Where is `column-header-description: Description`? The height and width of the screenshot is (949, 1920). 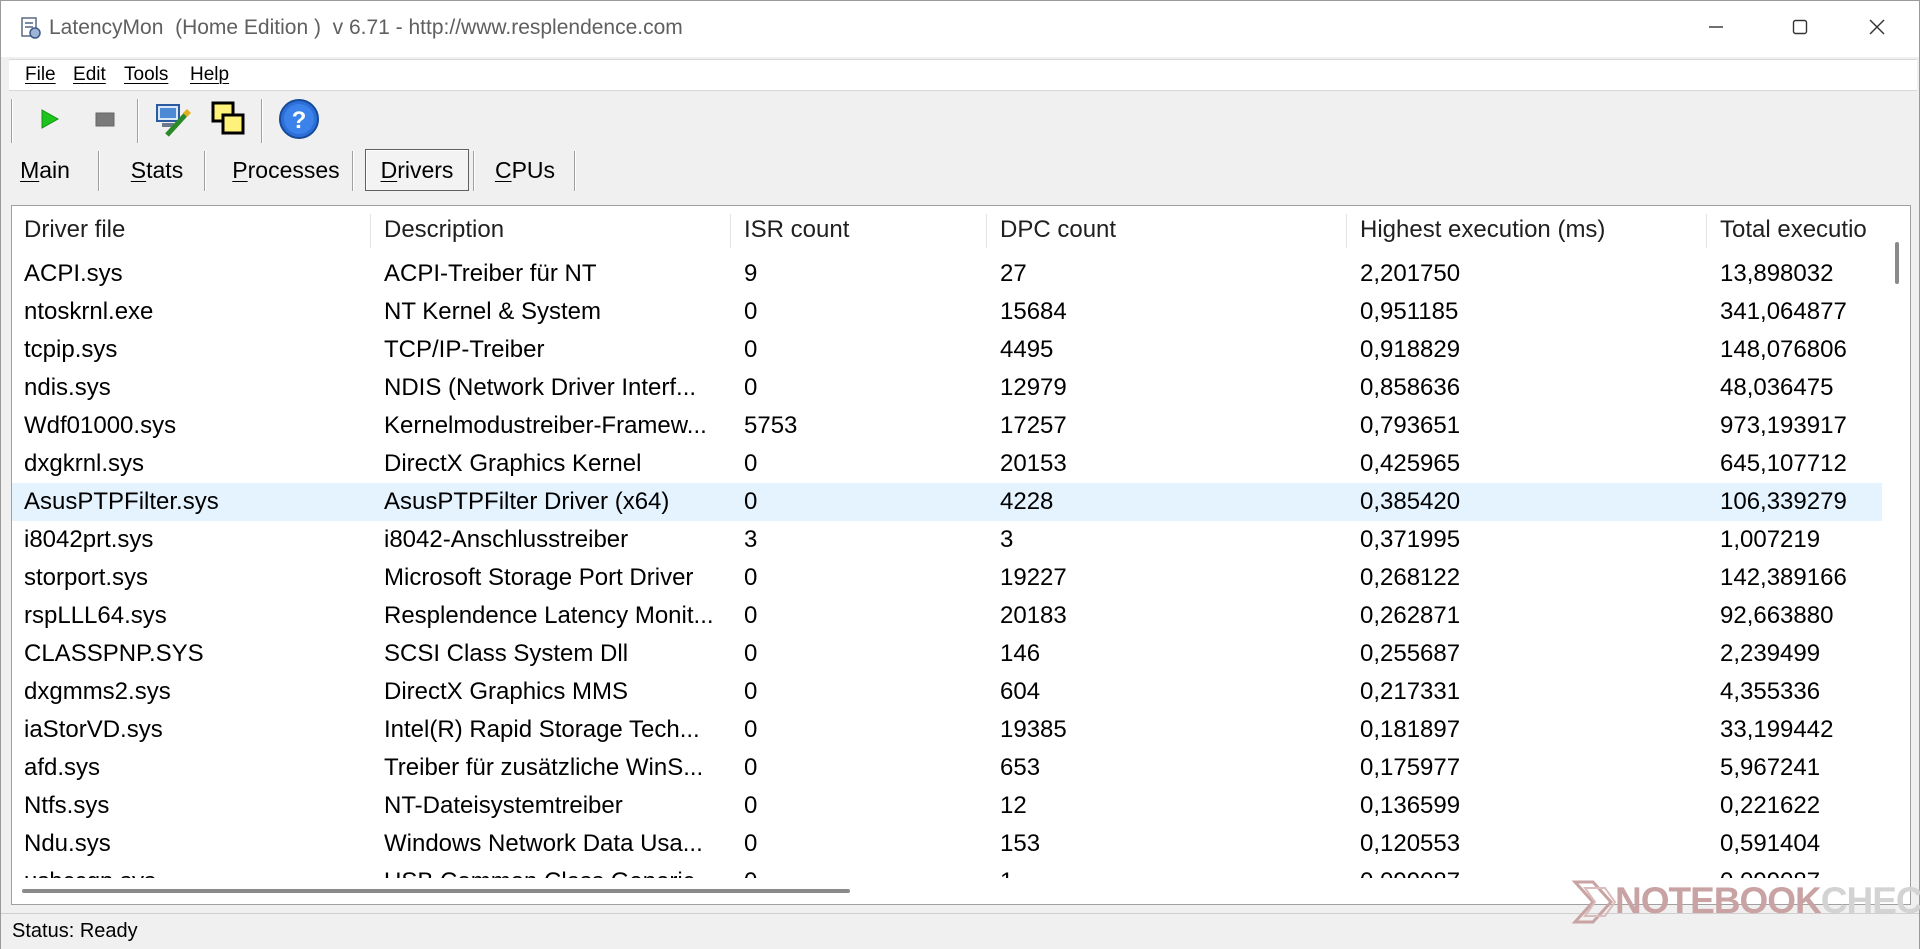 column-header-description: Description is located at coordinates (551, 230).